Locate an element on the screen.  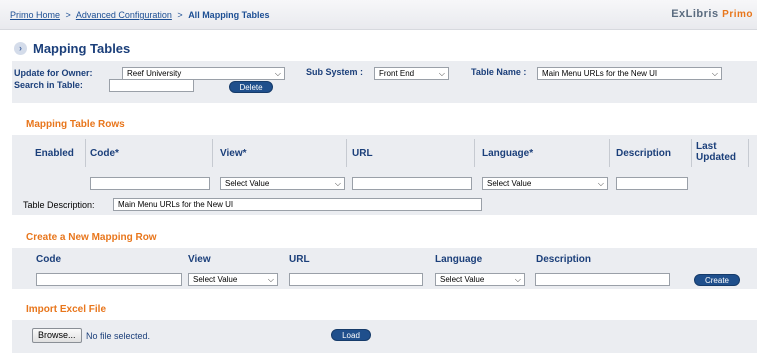
table-description-input: Main Menu URLs for the New UI is located at coordinates (297, 204).